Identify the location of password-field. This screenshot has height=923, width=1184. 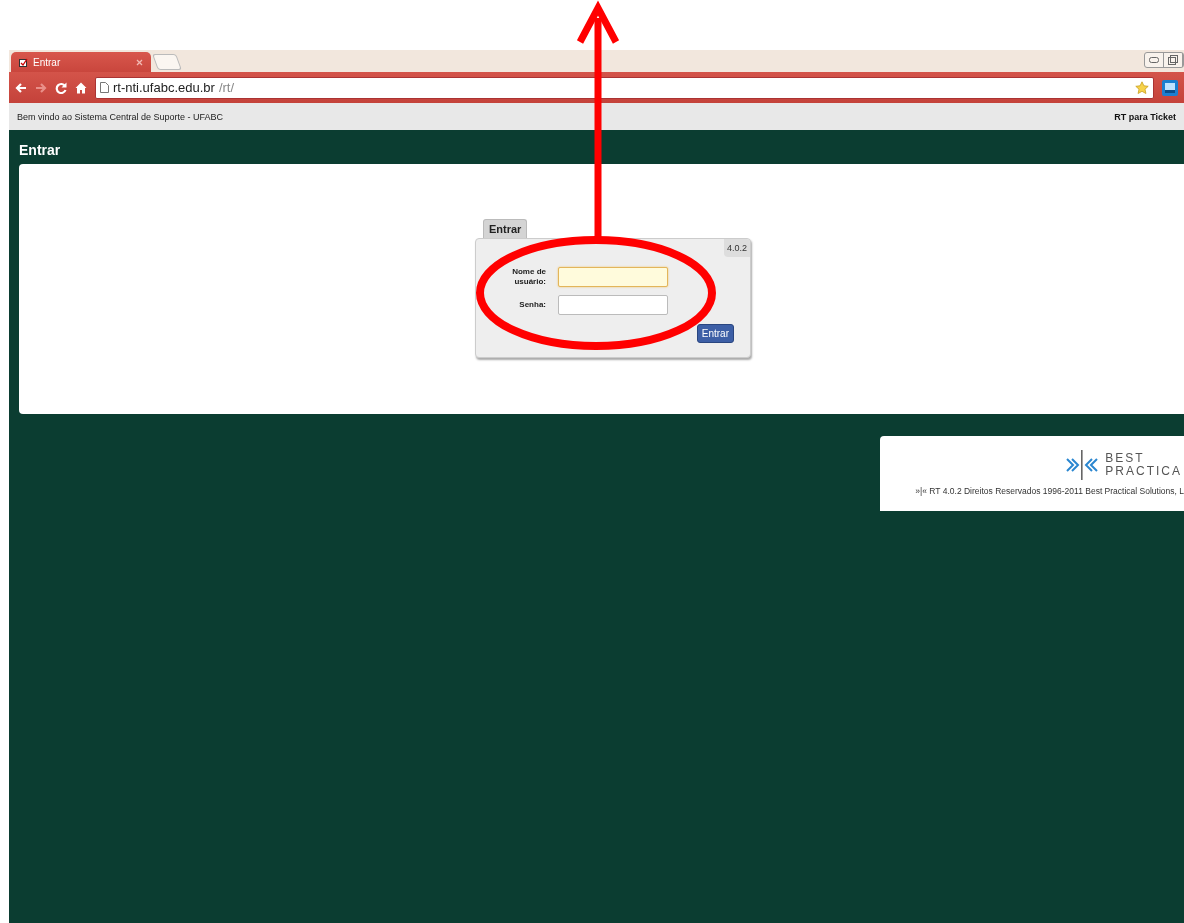
(613, 305).